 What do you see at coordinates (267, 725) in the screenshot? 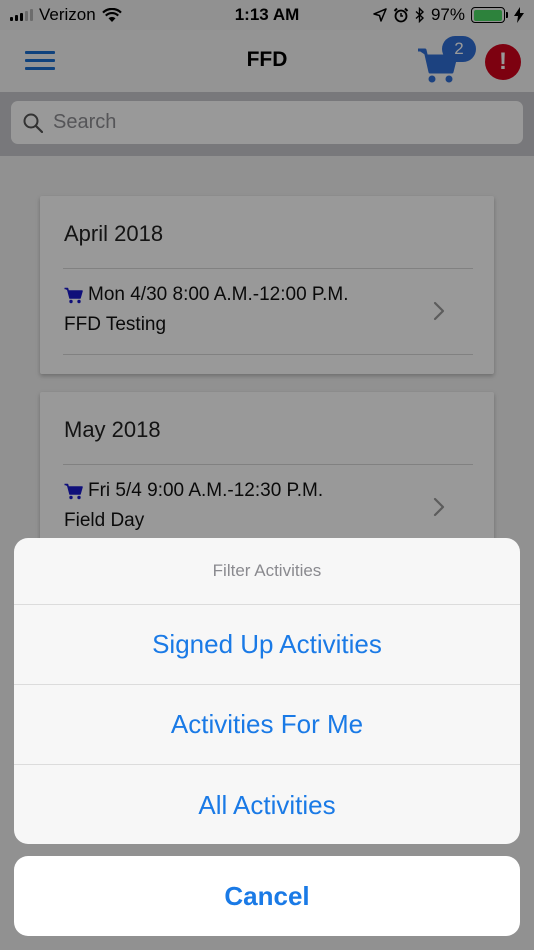
I see `option-activities-for-me: Activities For Me` at bounding box center [267, 725].